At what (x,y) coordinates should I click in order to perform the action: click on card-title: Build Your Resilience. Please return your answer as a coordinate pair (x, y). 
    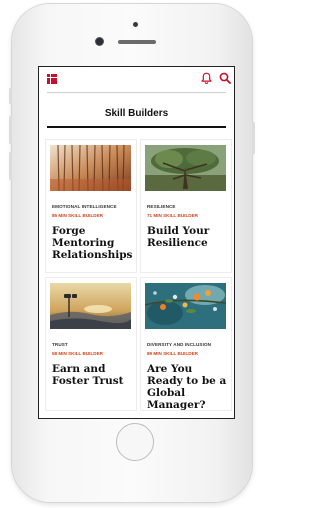
    Looking at the image, I should click on (178, 237).